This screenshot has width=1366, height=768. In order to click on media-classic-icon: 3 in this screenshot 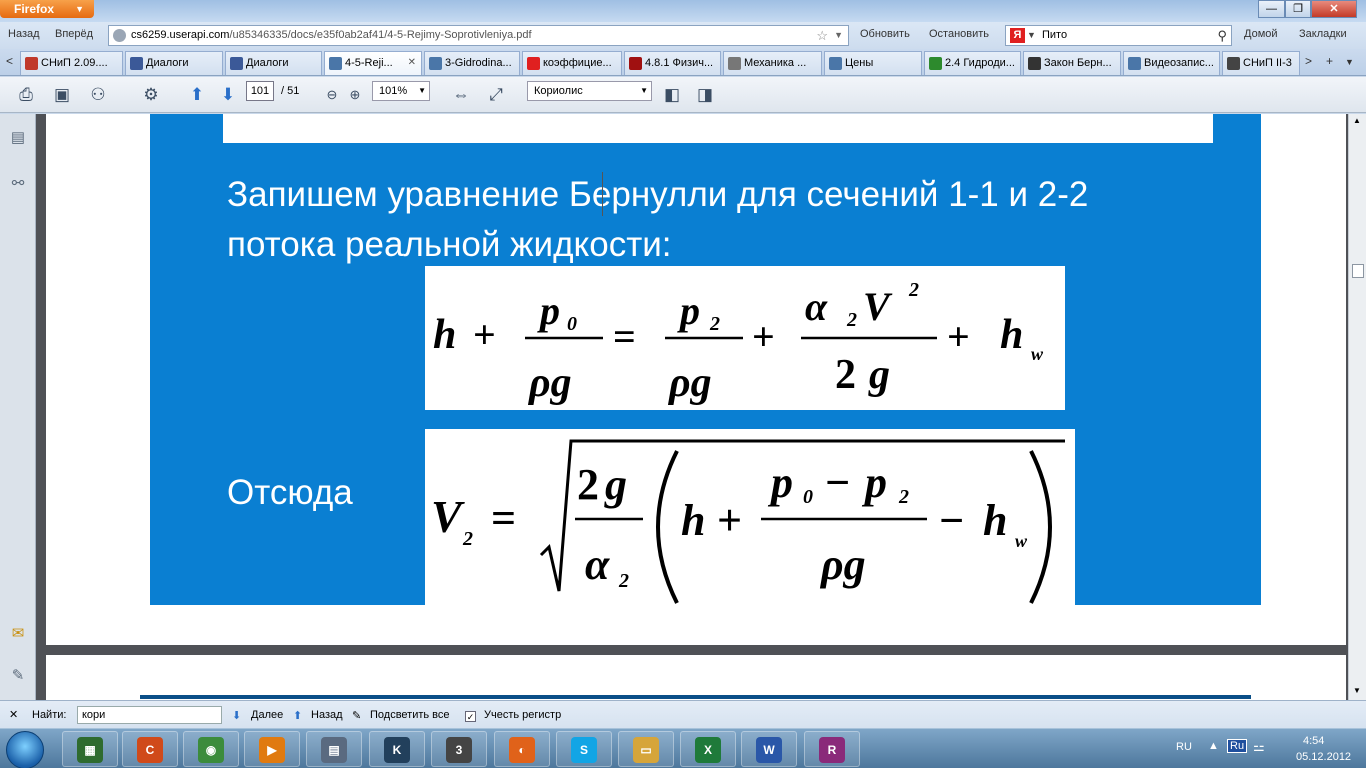, I will do `click(459, 750)`.